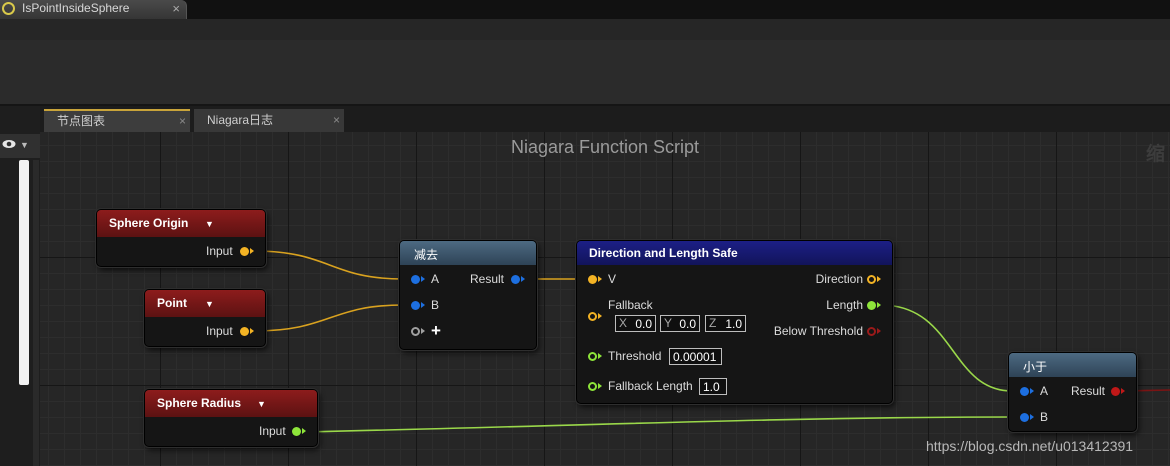 Image resolution: width=1170 pixels, height=466 pixels. I want to click on node-header: Sphere Radius ▼, so click(231, 403).